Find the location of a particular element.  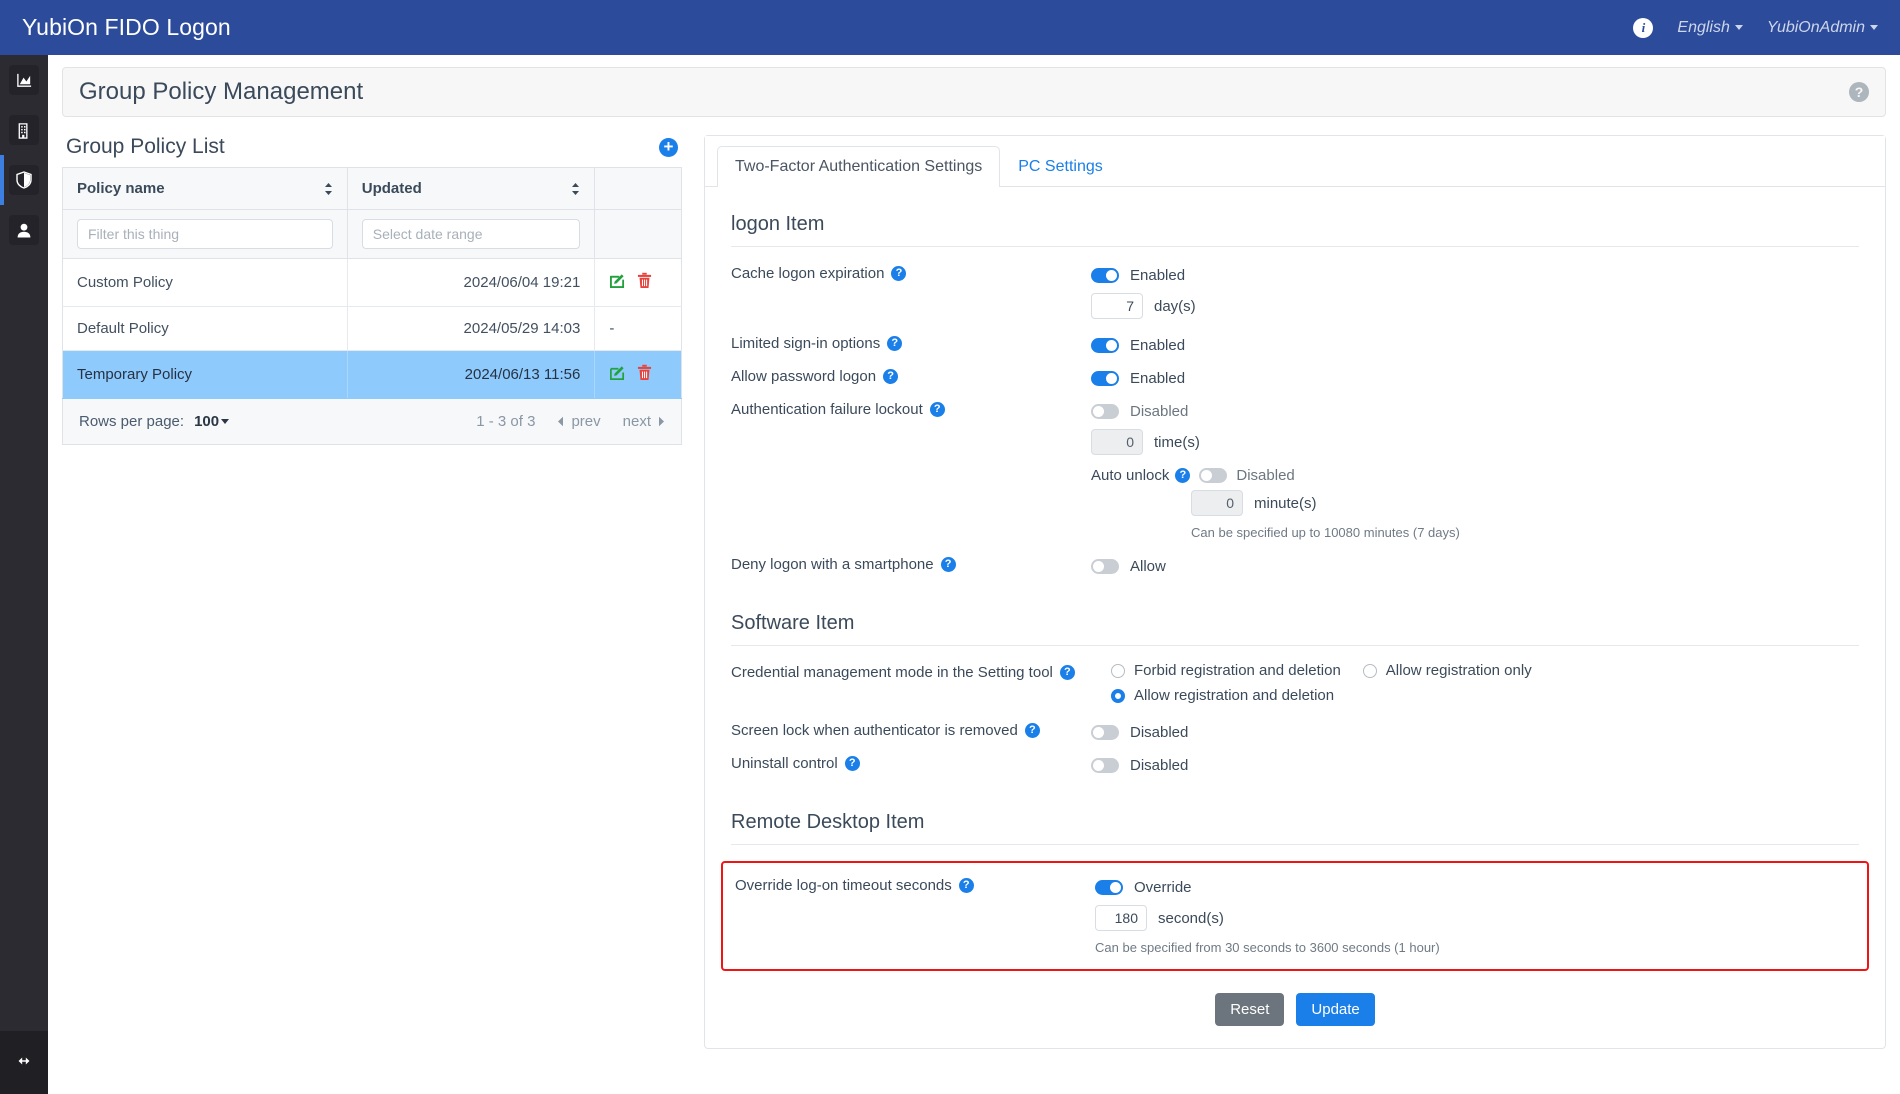

chevron-down-icon is located at coordinates (1874, 27).